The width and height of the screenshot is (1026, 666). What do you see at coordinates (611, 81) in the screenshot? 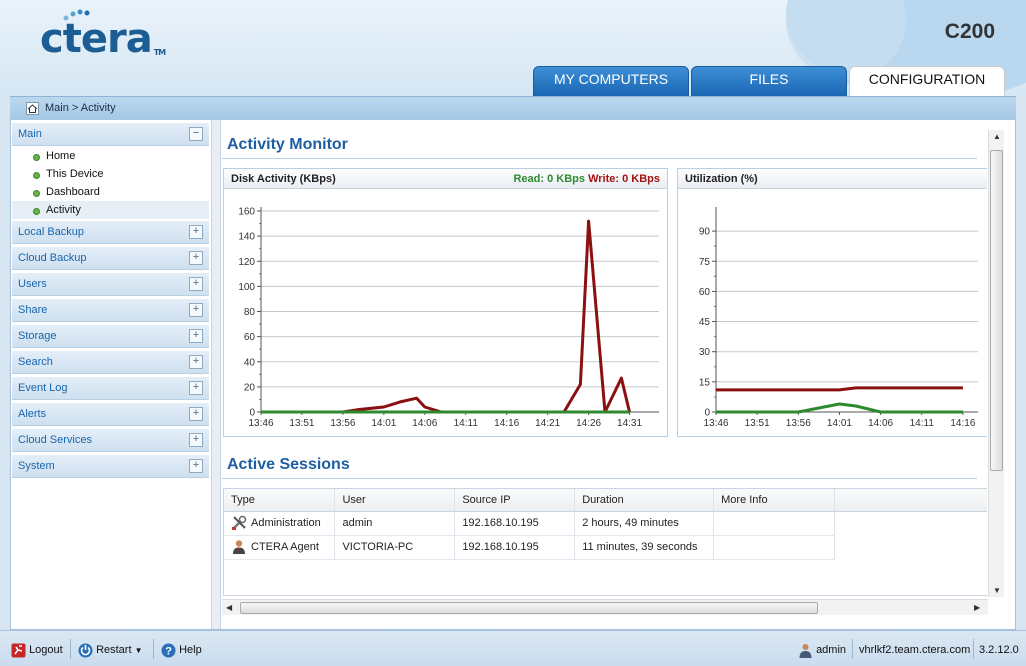
I see `tab-my-computers: MY COMPUTERS` at bounding box center [611, 81].